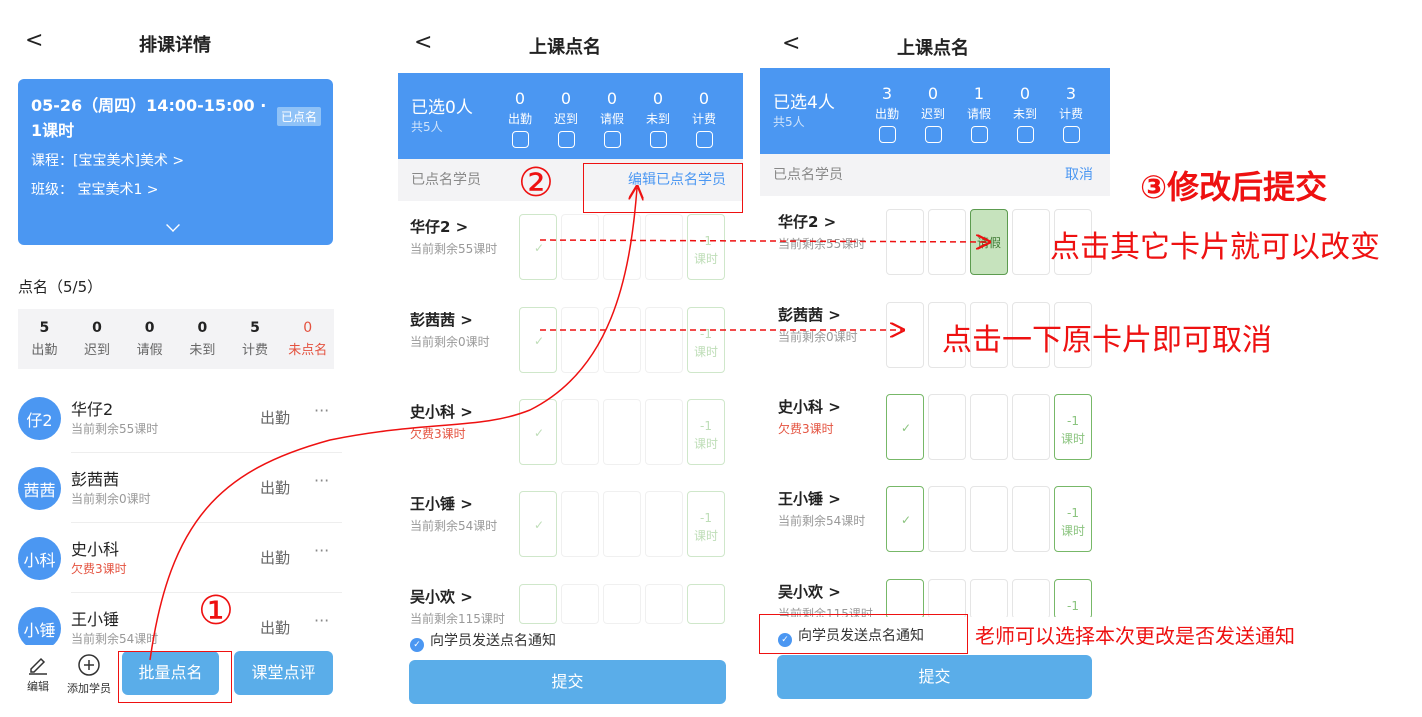 Image resolution: width=1422 pixels, height=717 pixels. What do you see at coordinates (763, 241) in the screenshot?
I see `arrow-change-card` at bounding box center [763, 241].